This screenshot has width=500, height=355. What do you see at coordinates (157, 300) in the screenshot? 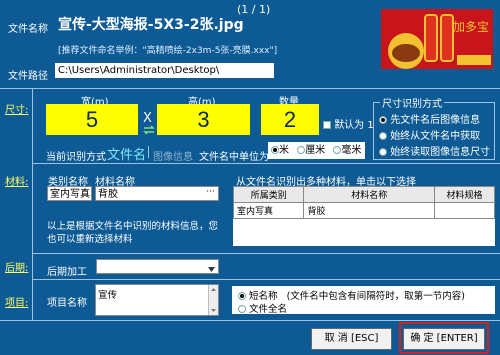
I see `project-name-field: 宣传` at bounding box center [157, 300].